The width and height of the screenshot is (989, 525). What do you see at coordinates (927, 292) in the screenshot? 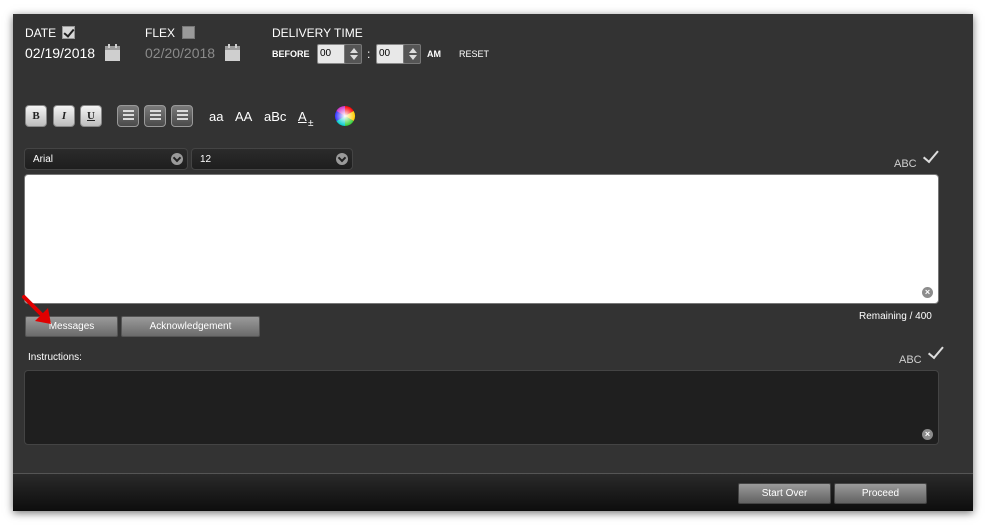
I see `clear-message-icon: ×` at bounding box center [927, 292].